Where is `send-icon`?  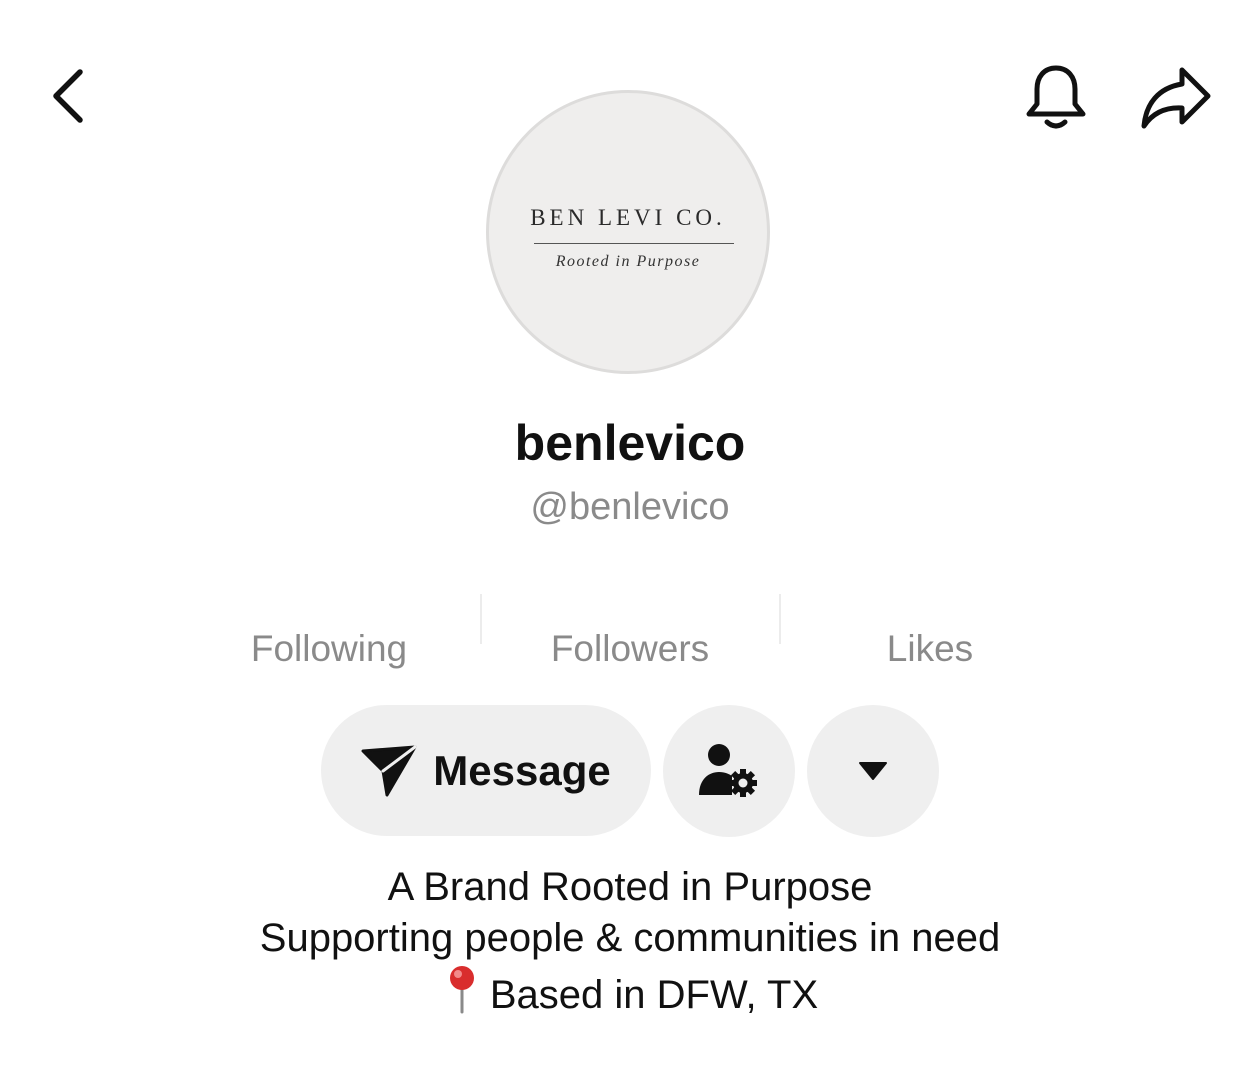
send-icon is located at coordinates (389, 770).